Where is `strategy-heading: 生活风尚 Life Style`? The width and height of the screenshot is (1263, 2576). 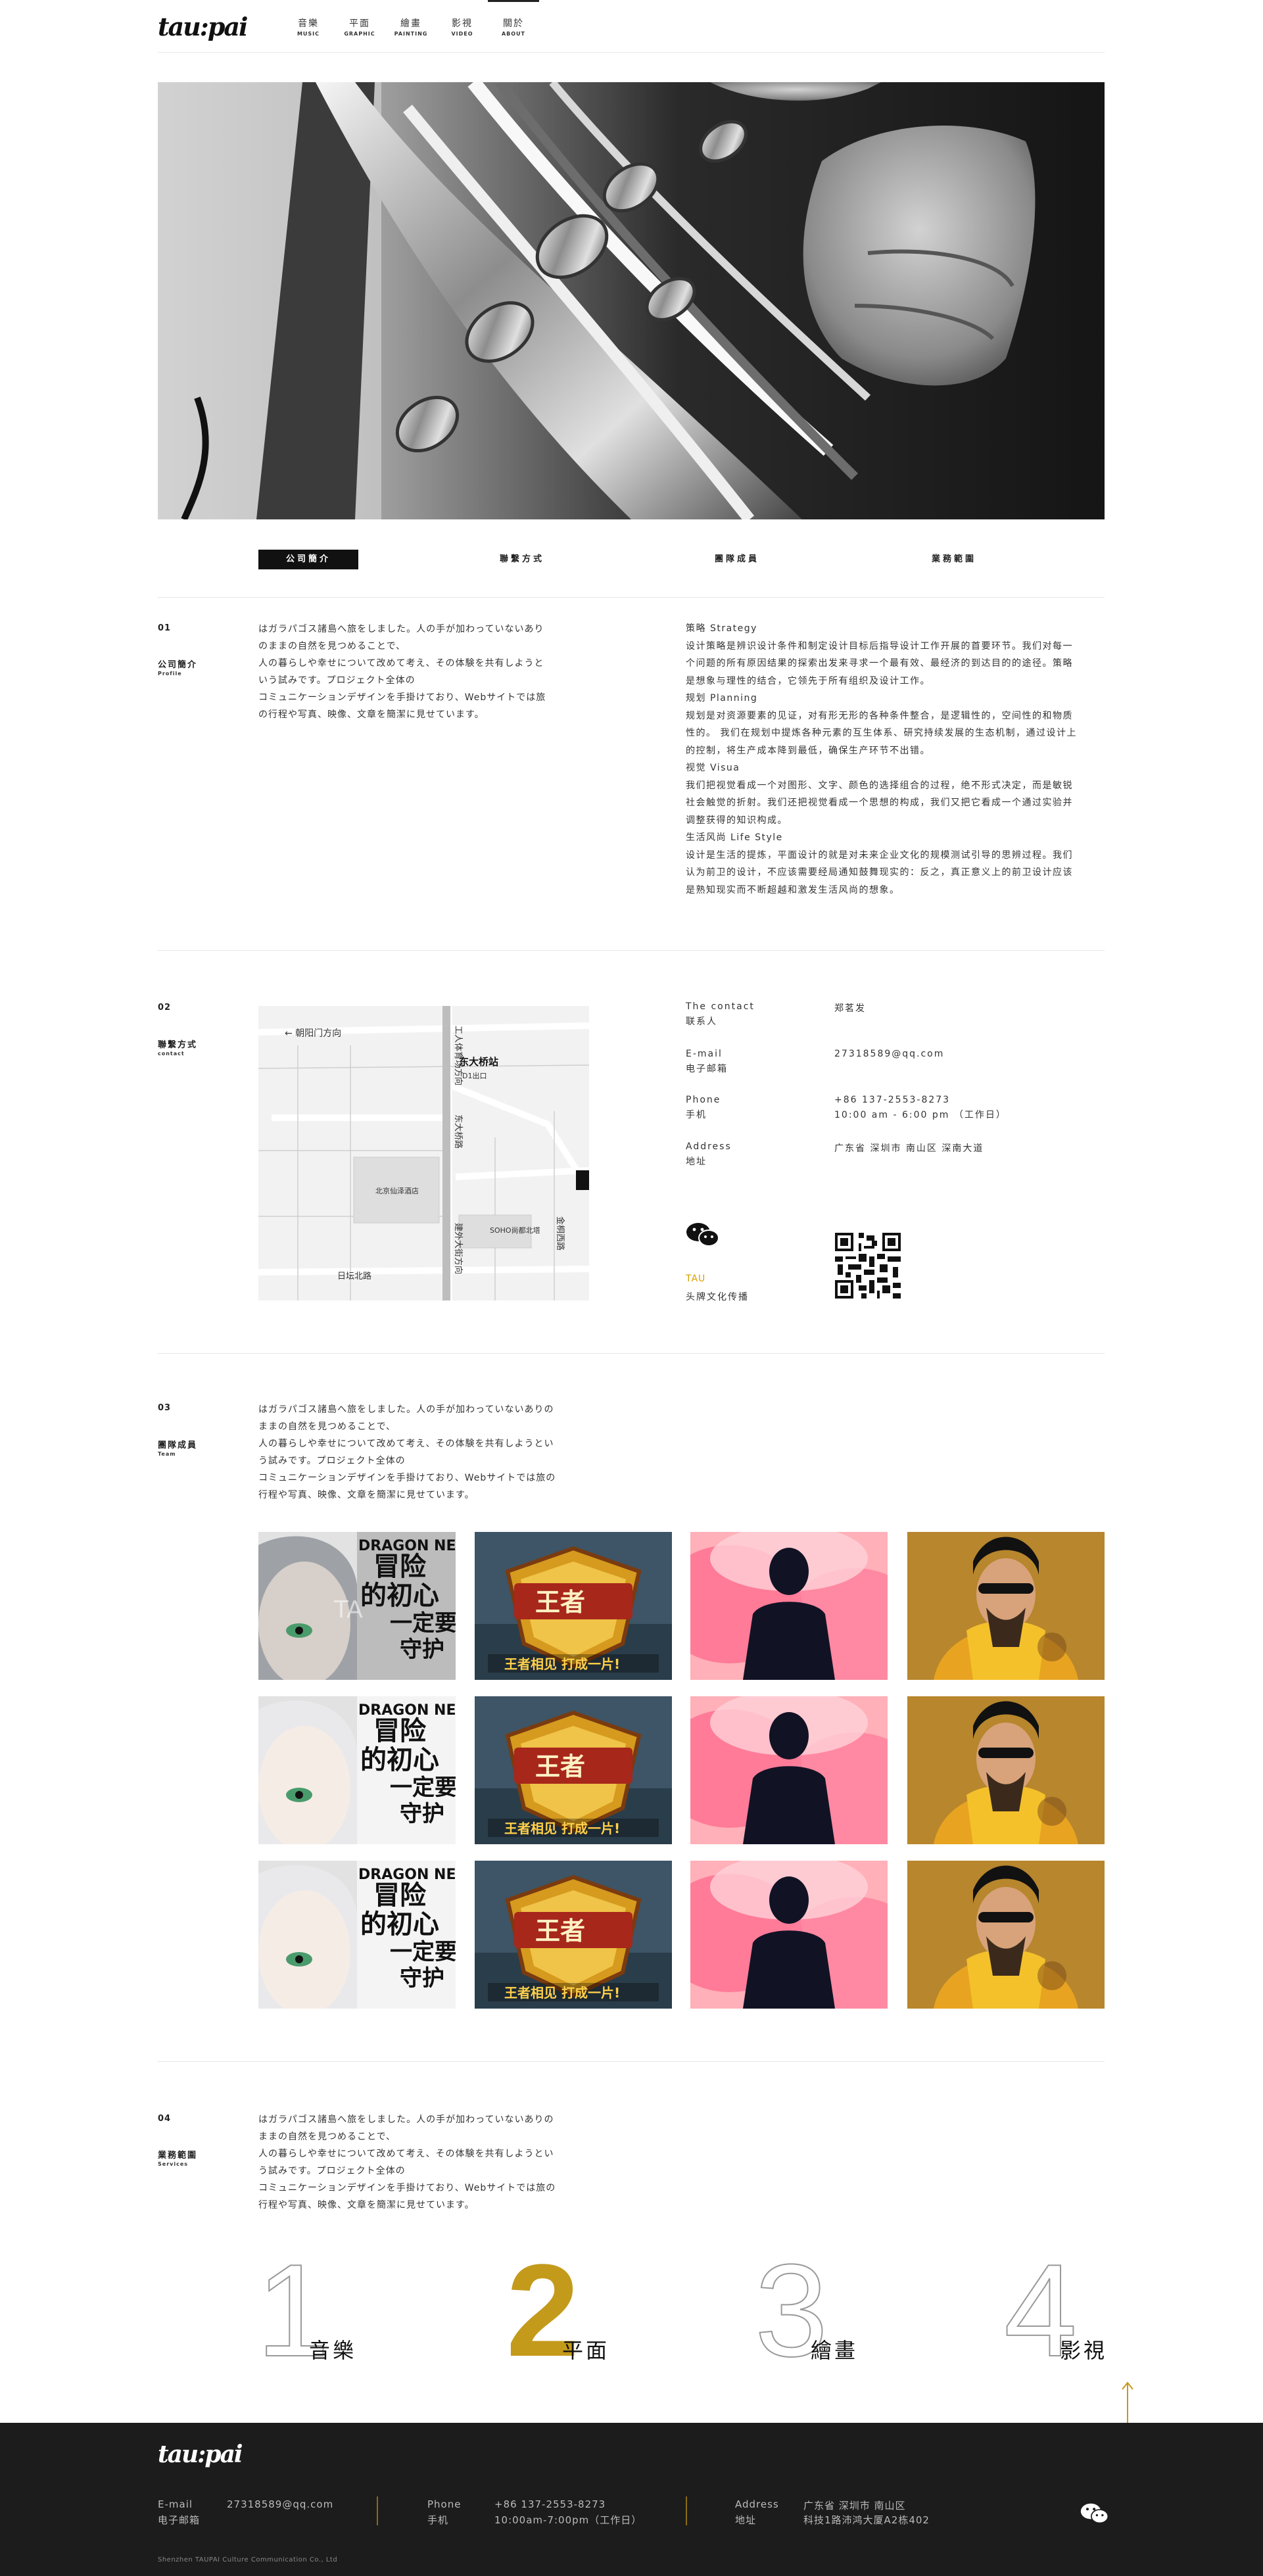
strategy-heading: 生活风尚 Life Style is located at coordinates (735, 838).